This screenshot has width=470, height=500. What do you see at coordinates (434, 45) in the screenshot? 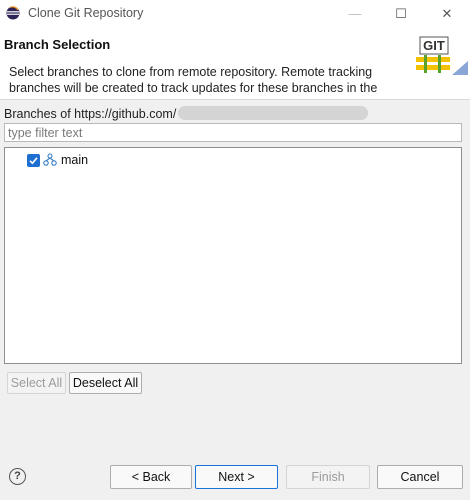
I see `git-logo-text: GIT` at bounding box center [434, 45].